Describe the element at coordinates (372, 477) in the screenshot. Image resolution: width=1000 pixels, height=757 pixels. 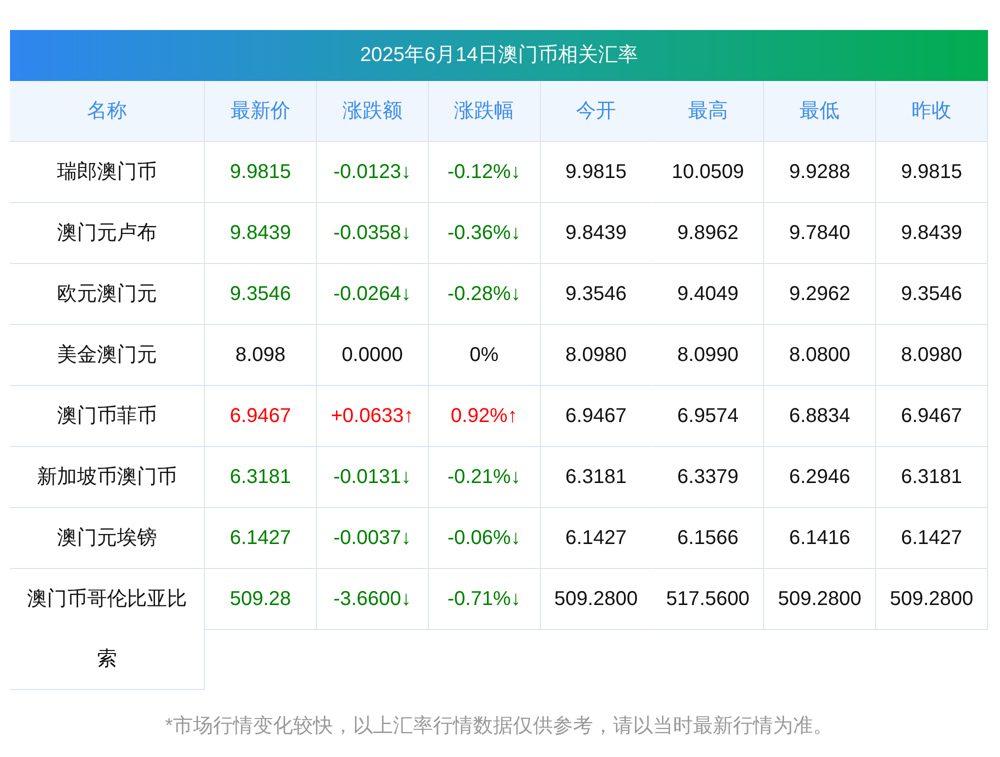
I see `table-cell: -0.0131↓` at that location.